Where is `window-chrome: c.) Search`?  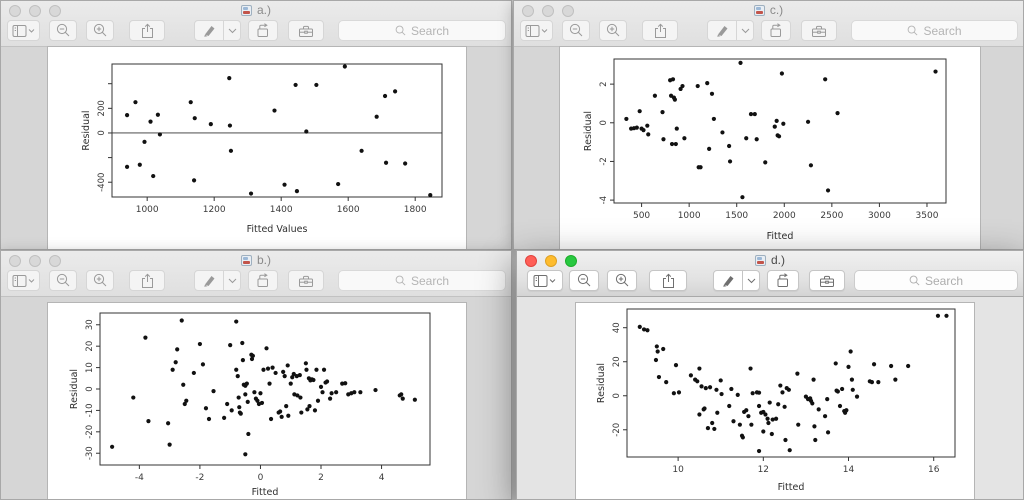 window-chrome: c.) Search is located at coordinates (768, 24).